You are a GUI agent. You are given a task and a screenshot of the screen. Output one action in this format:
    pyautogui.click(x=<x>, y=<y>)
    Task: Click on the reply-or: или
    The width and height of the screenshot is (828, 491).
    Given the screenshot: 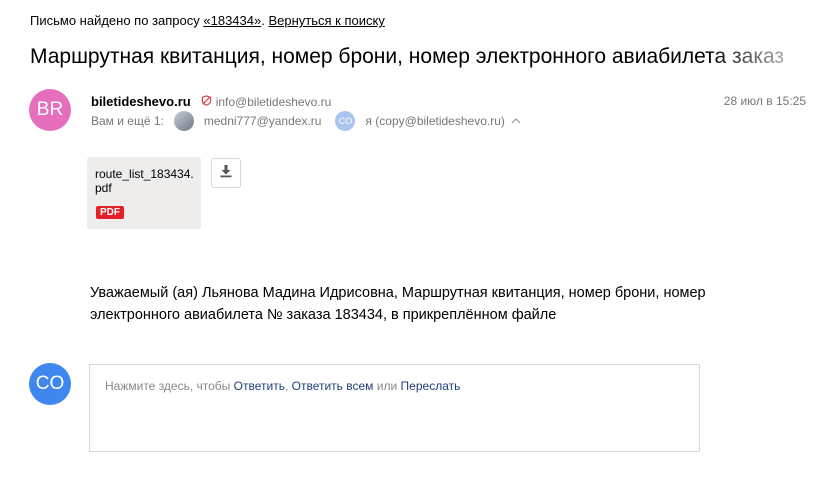 What is the action you would take?
    pyautogui.click(x=387, y=386)
    